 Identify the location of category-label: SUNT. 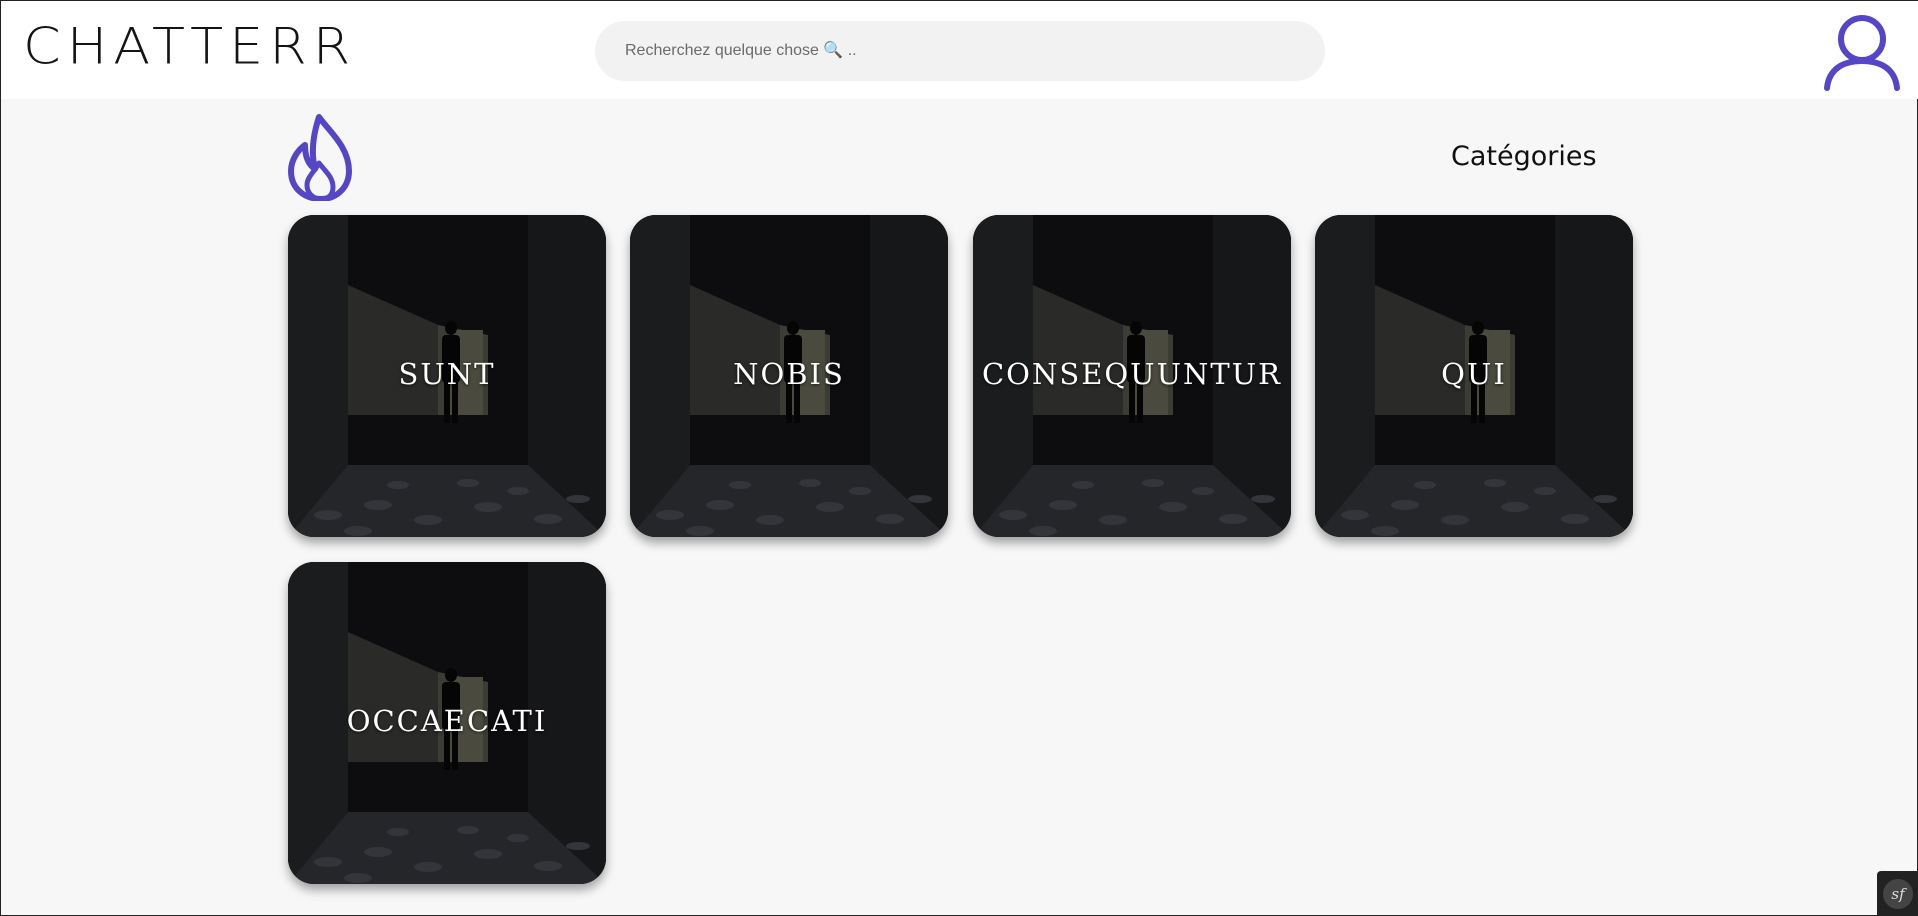
(447, 374).